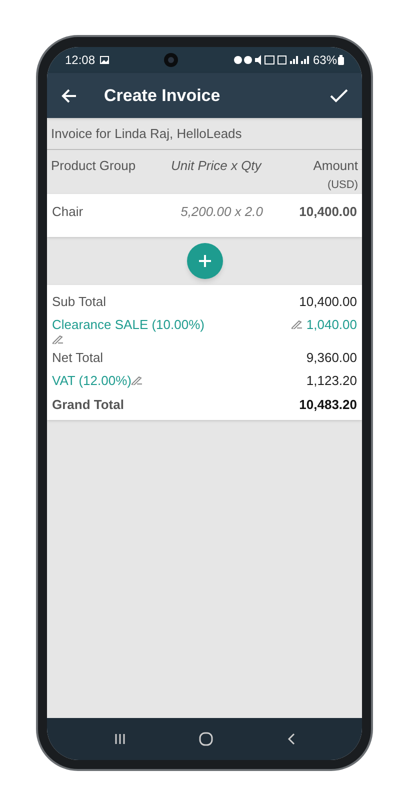  I want to click on home-icon, so click(206, 739).